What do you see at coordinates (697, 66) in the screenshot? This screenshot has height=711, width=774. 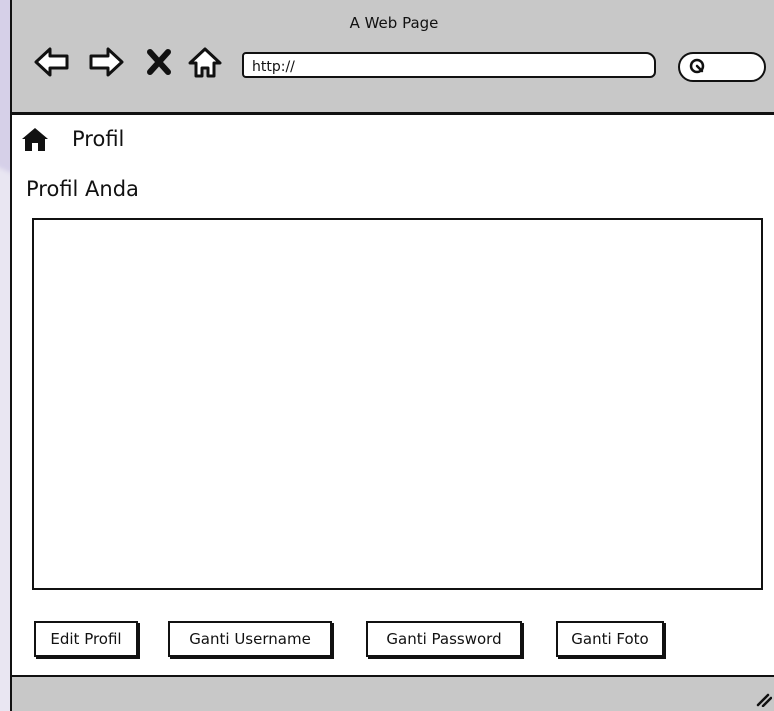 I see `search-icon` at bounding box center [697, 66].